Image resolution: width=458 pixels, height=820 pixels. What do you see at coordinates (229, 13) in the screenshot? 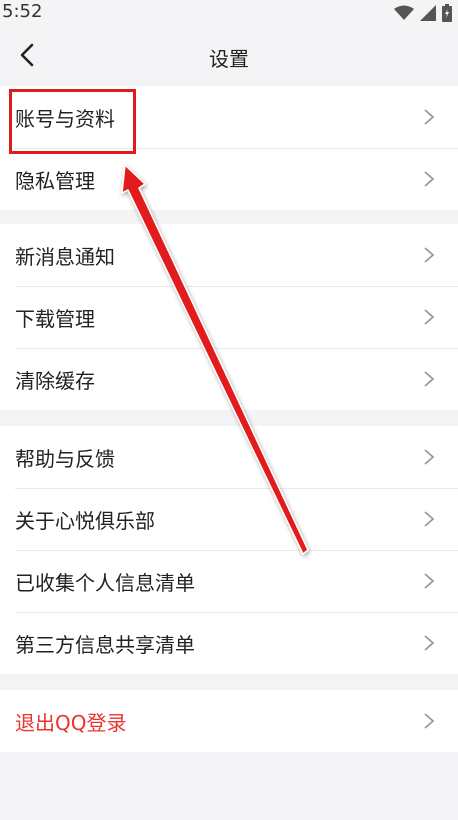
I see `status-bar: 5:52` at bounding box center [229, 13].